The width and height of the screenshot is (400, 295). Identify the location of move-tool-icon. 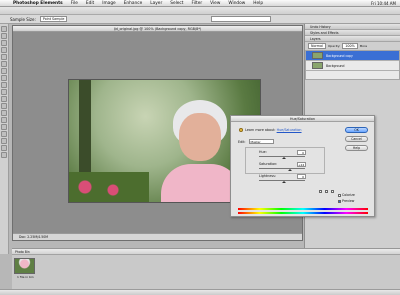
(4, 29).